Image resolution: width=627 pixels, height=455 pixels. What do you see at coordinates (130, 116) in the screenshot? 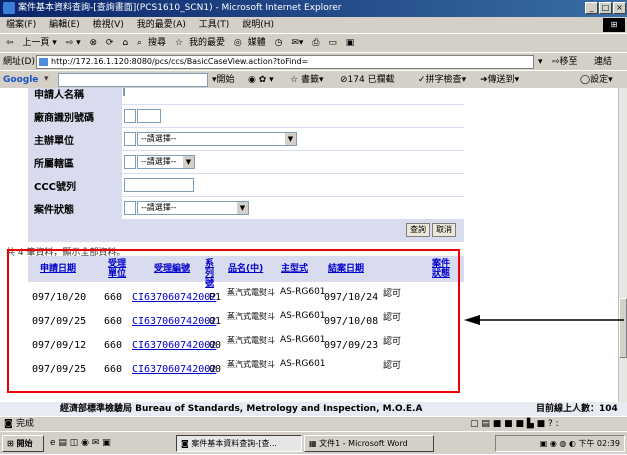
I see `vendor-id-checkbox` at bounding box center [130, 116].